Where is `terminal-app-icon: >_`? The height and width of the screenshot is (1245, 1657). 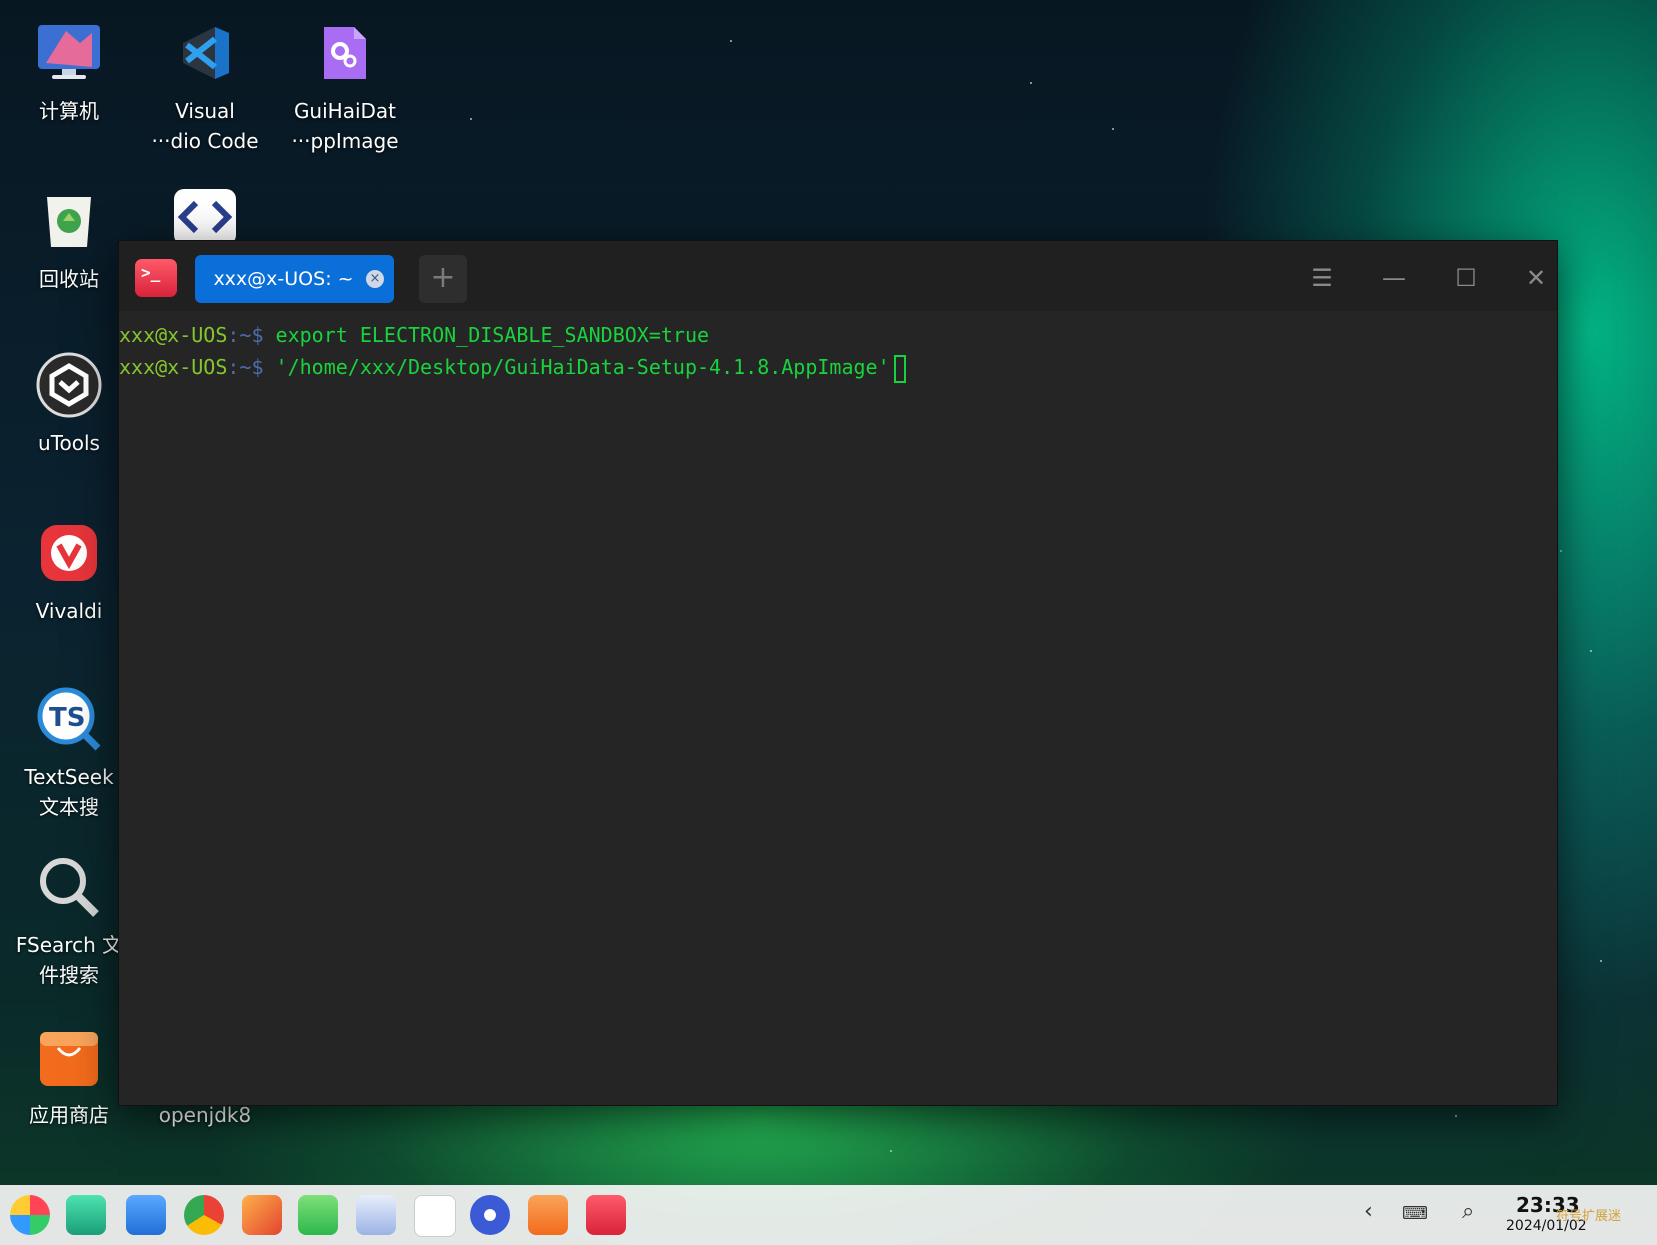
terminal-app-icon: >_ is located at coordinates (156, 278).